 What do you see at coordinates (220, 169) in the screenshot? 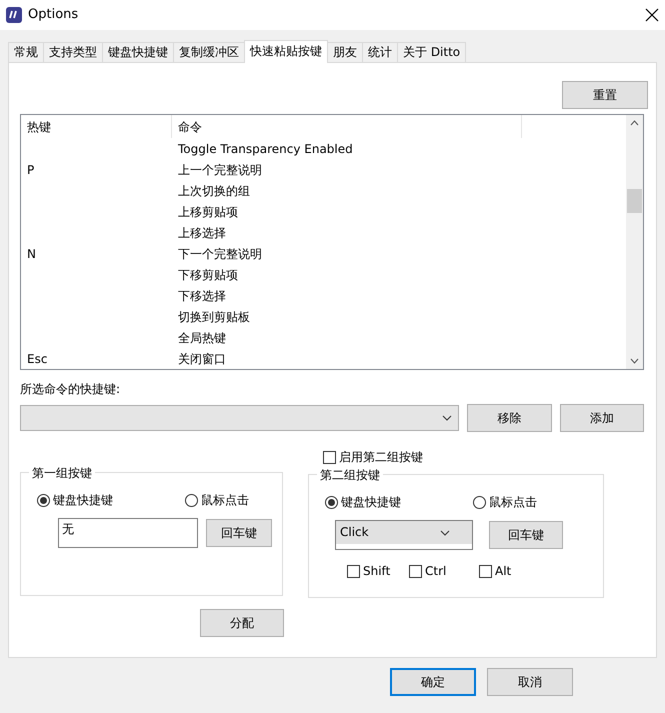
I see `table-cell: 上一个完整说明` at bounding box center [220, 169].